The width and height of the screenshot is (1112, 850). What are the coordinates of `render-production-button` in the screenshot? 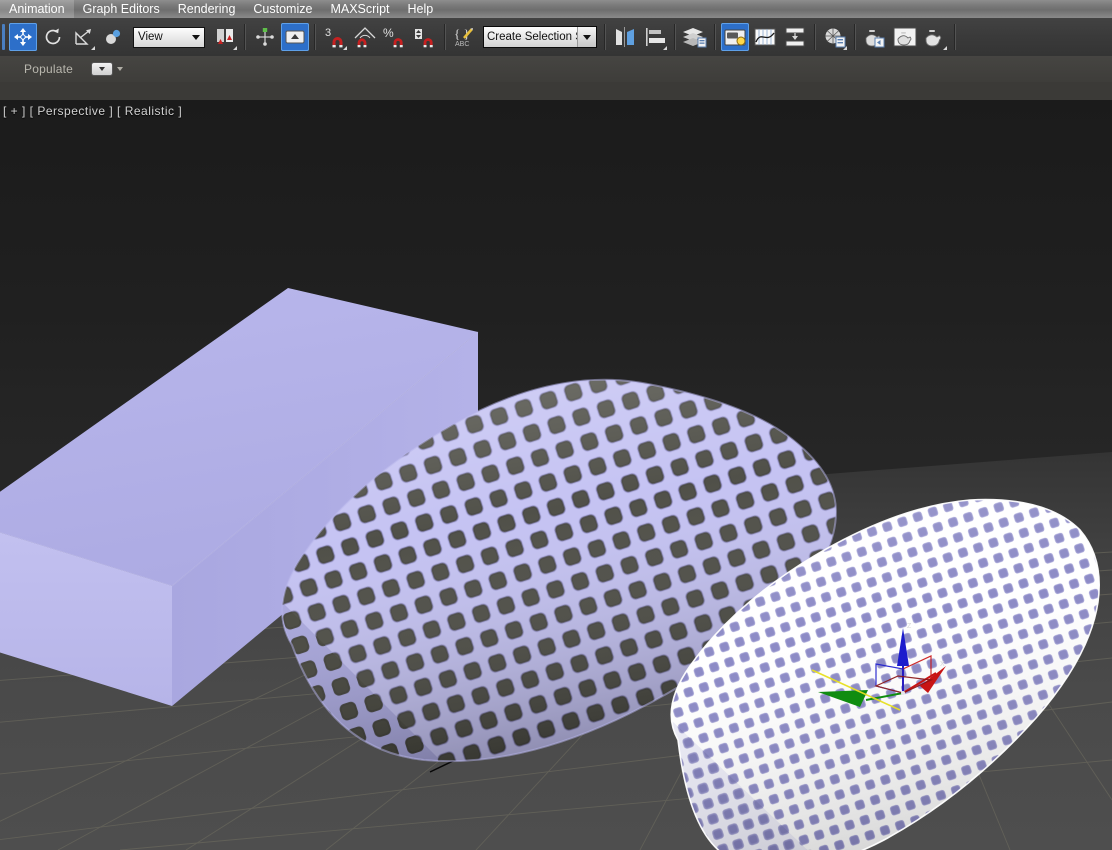 It's located at (935, 37).